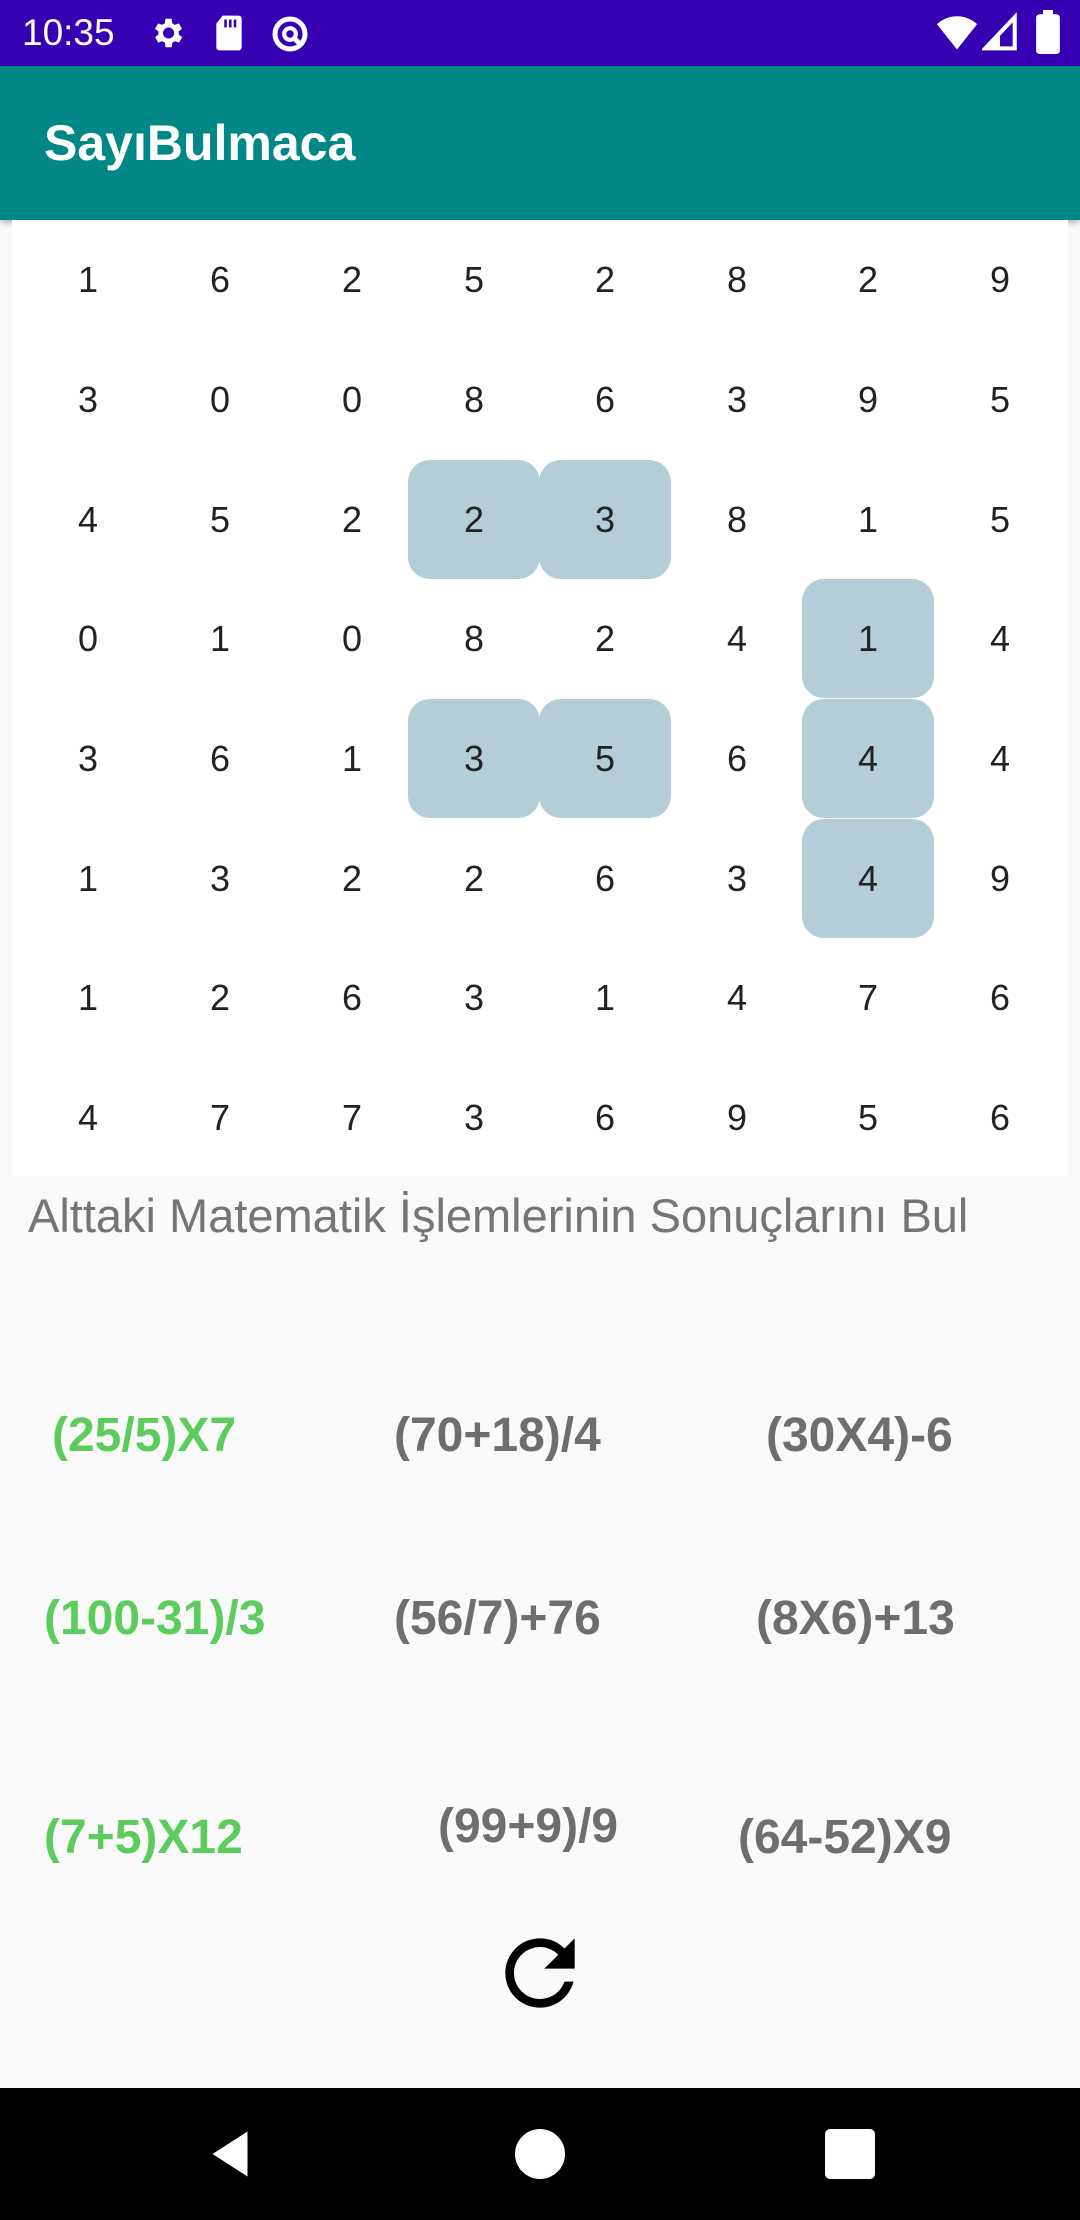 The height and width of the screenshot is (2220, 1080). I want to click on equation-item: (99+9)/9, so click(528, 1826).